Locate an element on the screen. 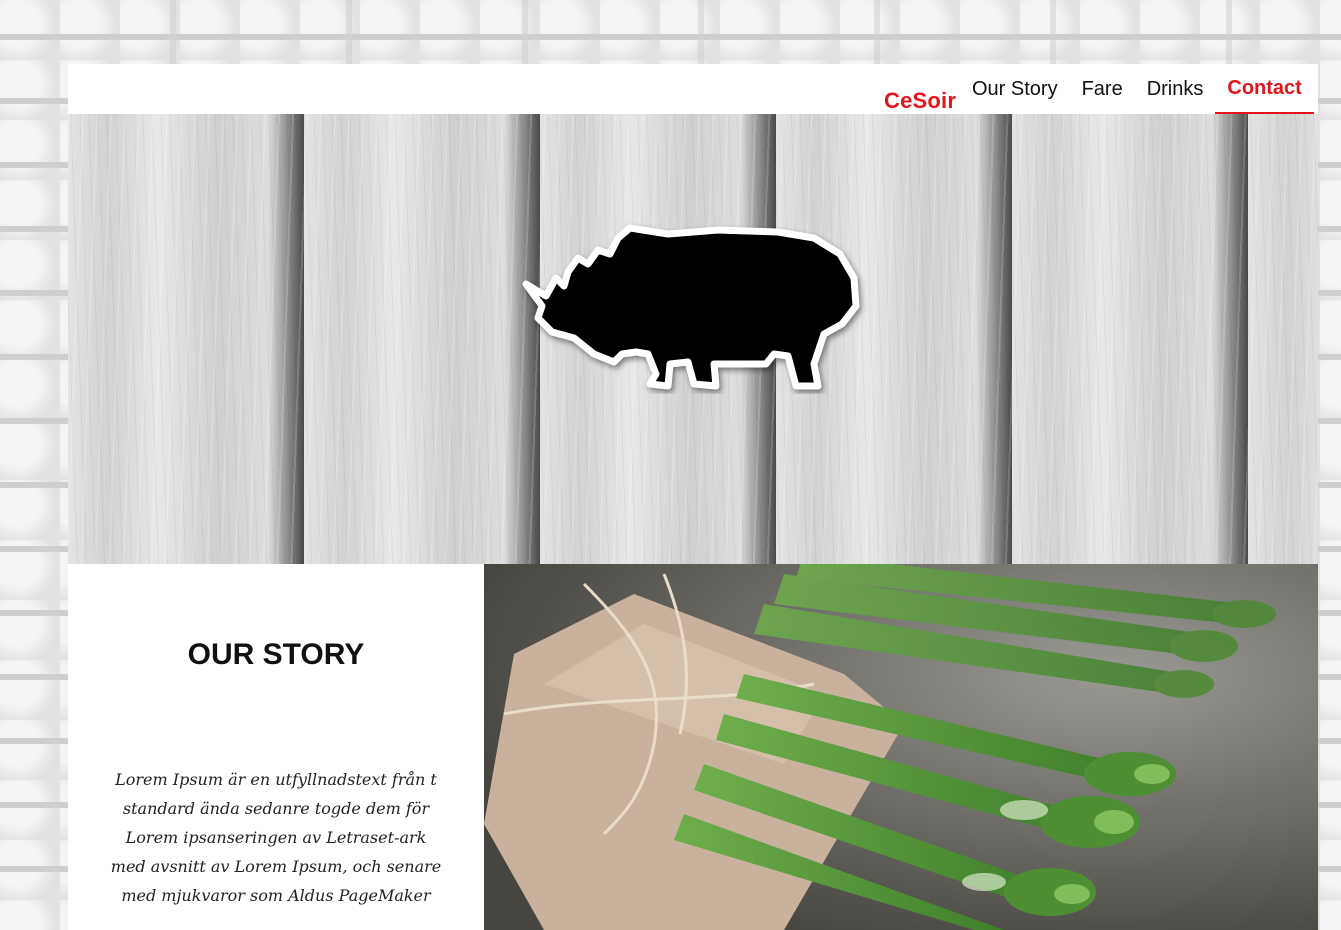 The image size is (1341, 930). nav-item-our-story: Our Story is located at coordinates (1015, 89).